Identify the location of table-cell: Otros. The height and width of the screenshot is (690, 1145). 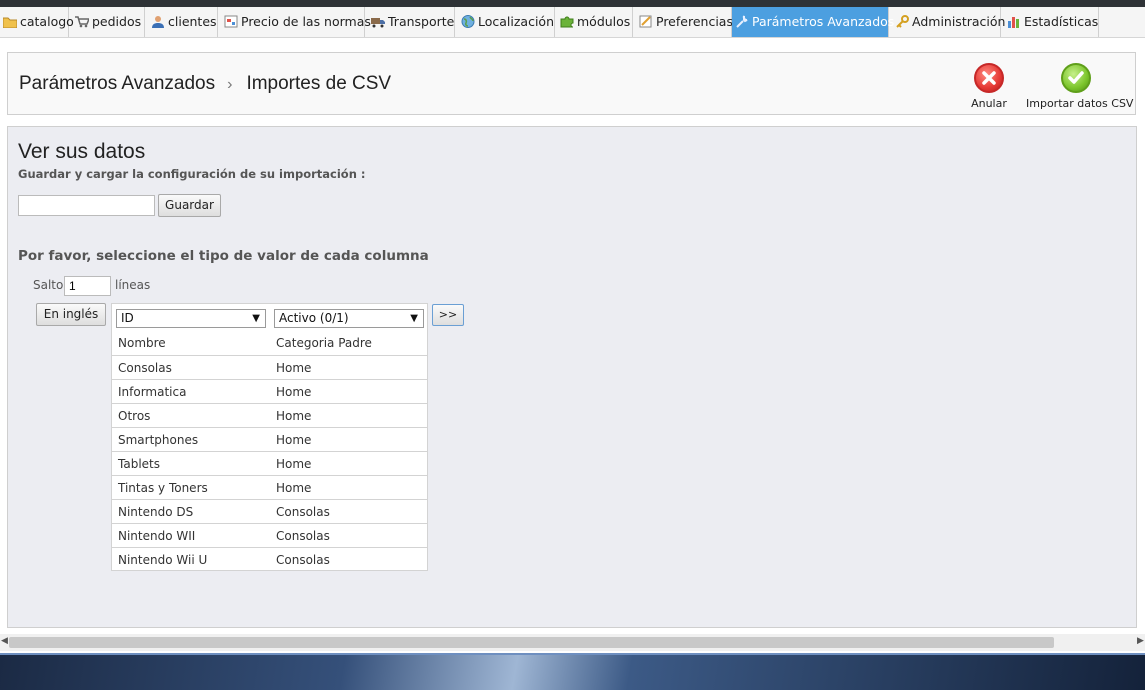
(134, 416).